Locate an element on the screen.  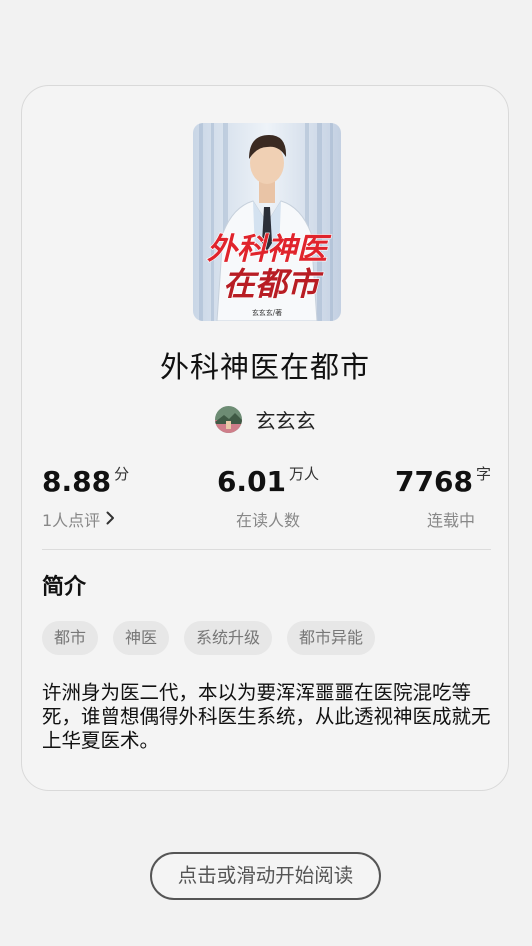
rating-unit: 分 is located at coordinates (122, 474).